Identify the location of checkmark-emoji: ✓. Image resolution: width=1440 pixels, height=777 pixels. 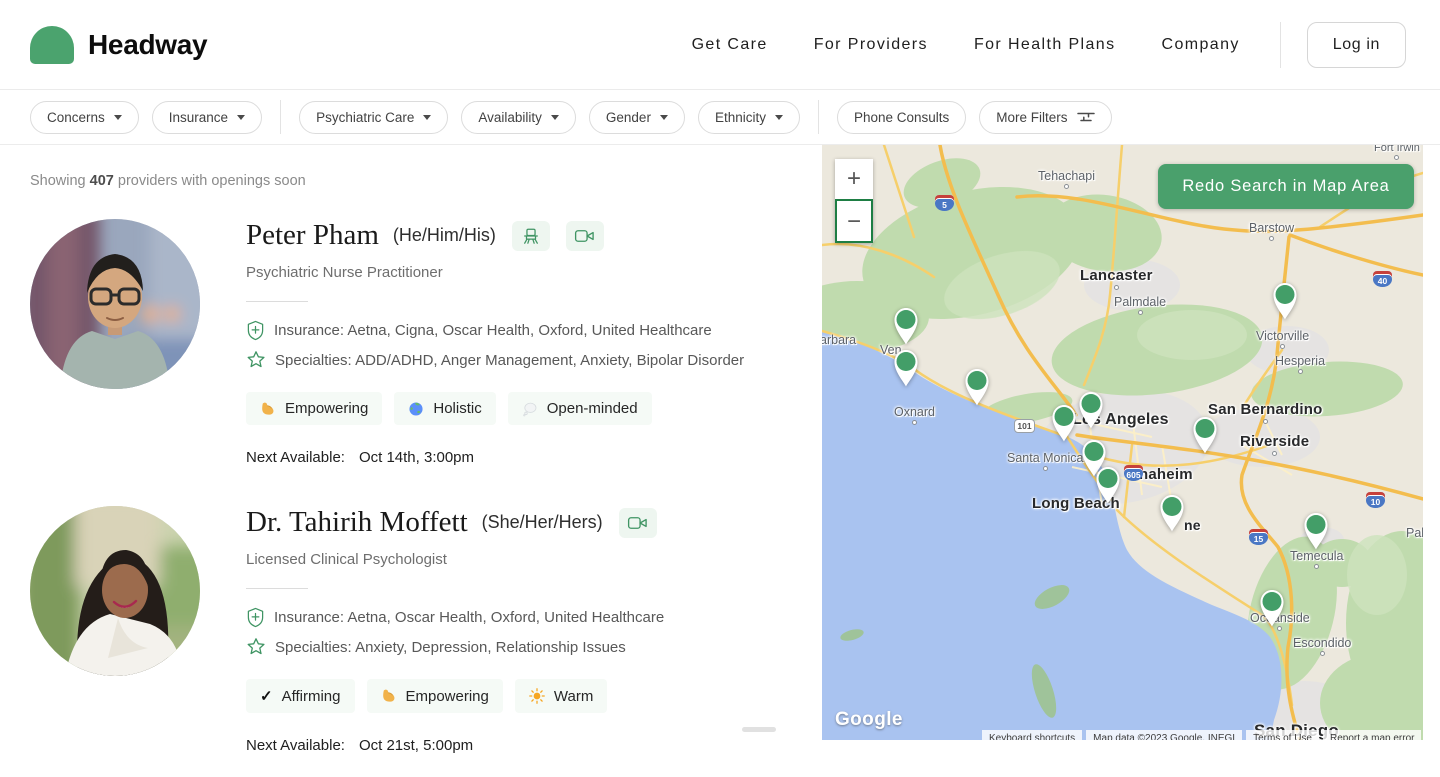
(266, 696).